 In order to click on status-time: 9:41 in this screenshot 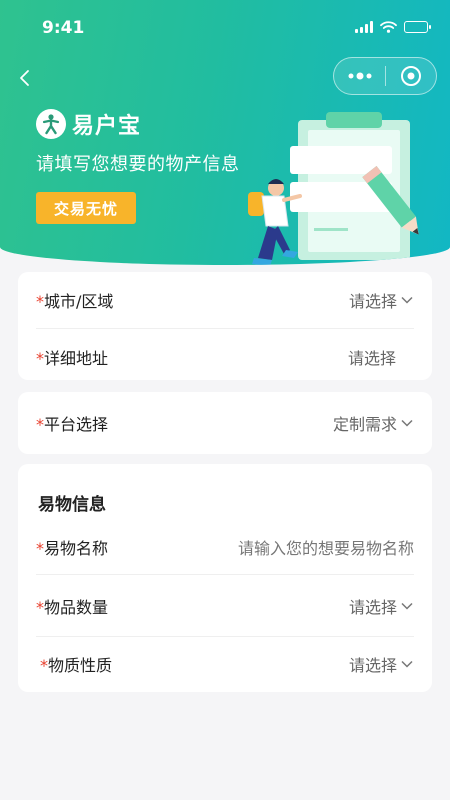, I will do `click(63, 28)`.